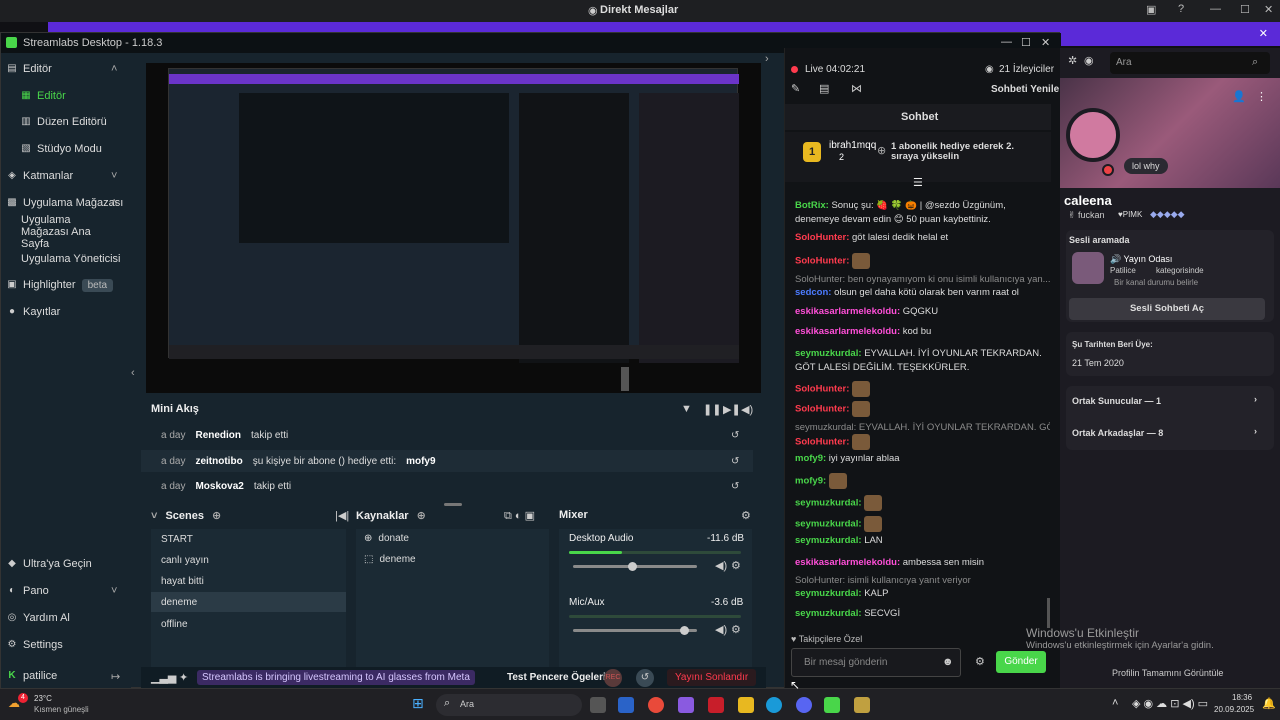  Describe the element at coordinates (390, 559) in the screenshot. I see `source-item-deneme: ⬚ deneme` at that location.